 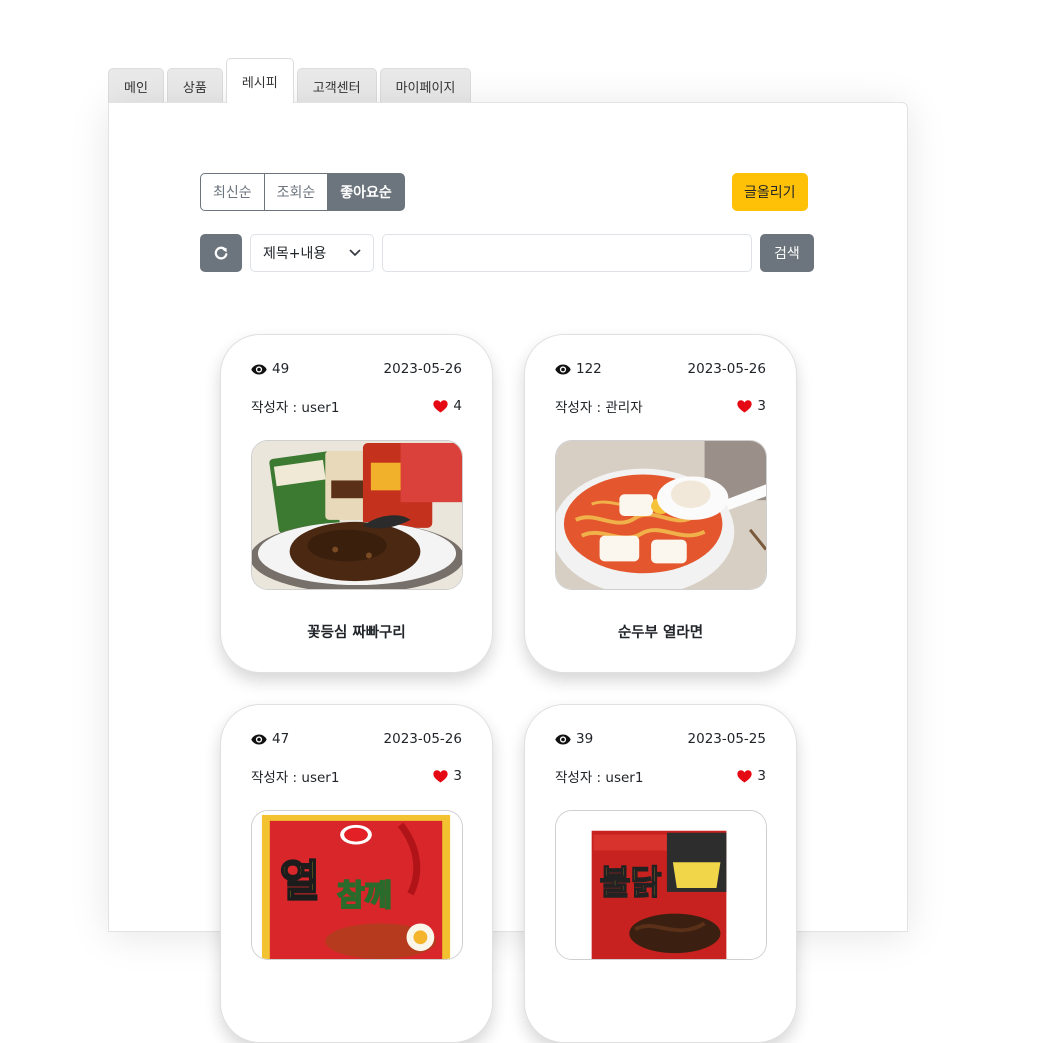 I want to click on sundubu-ramen-photo-icon, so click(x=661, y=515).